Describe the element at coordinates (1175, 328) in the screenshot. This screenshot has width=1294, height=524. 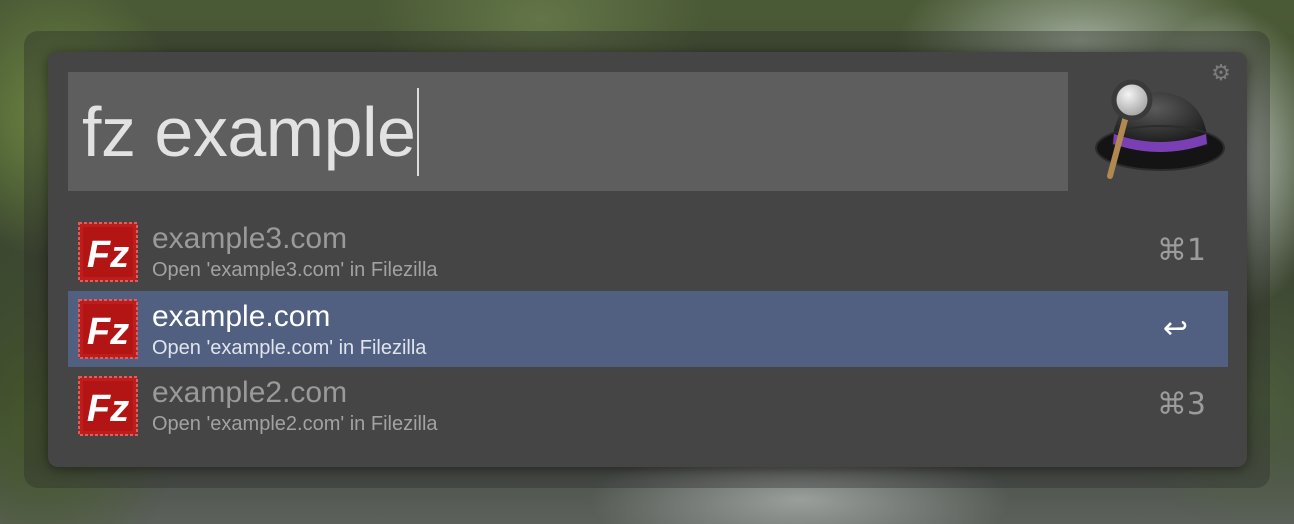
I see `return-key-icon: ↩` at that location.